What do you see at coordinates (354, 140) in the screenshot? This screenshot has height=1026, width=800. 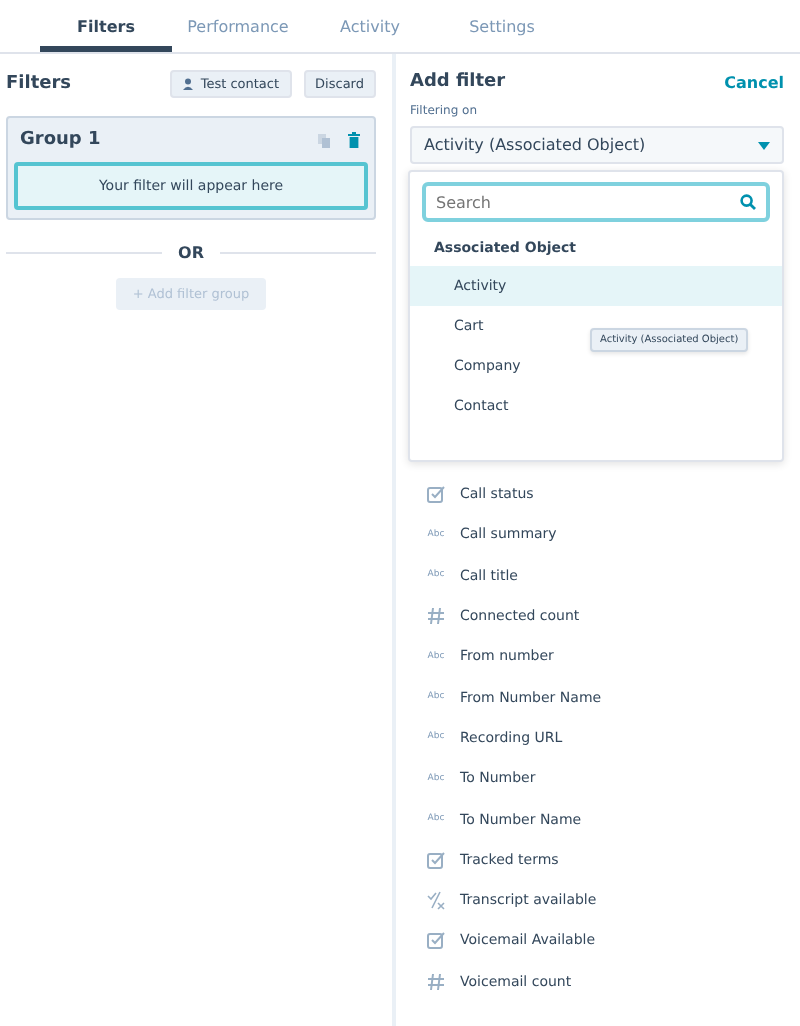 I see `trash-icon` at bounding box center [354, 140].